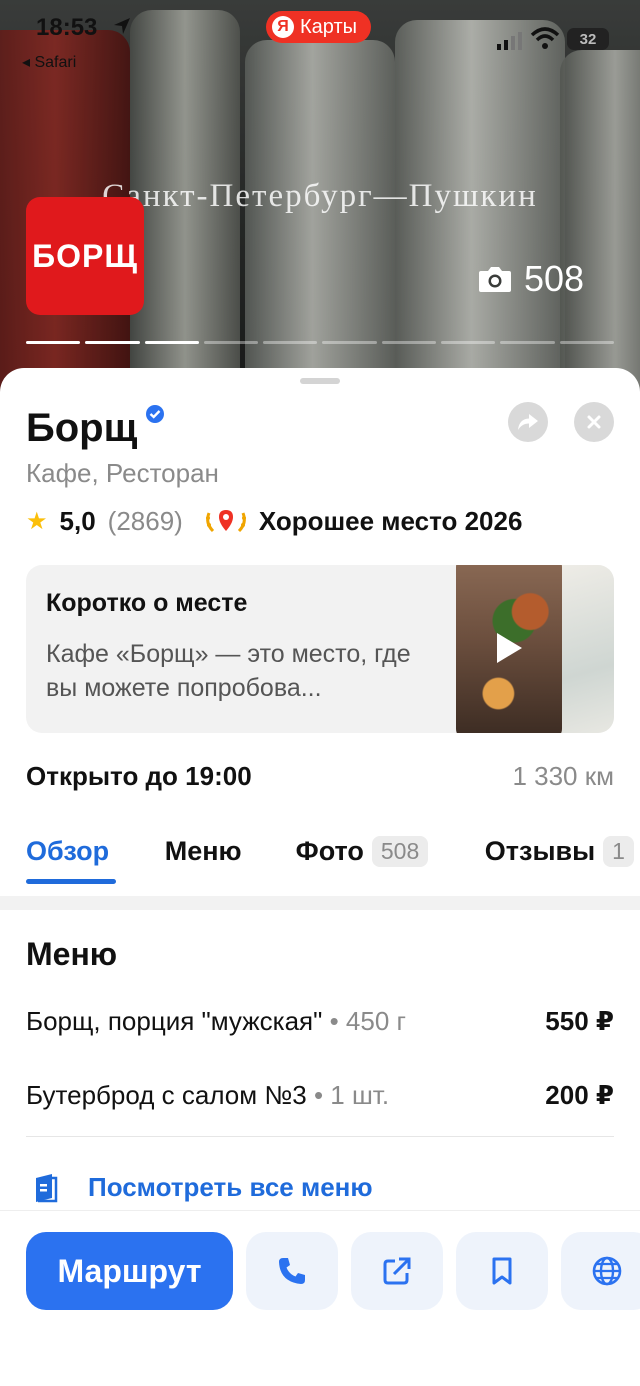  What do you see at coordinates (320, 381) in the screenshot?
I see `sheet-grabber` at bounding box center [320, 381].